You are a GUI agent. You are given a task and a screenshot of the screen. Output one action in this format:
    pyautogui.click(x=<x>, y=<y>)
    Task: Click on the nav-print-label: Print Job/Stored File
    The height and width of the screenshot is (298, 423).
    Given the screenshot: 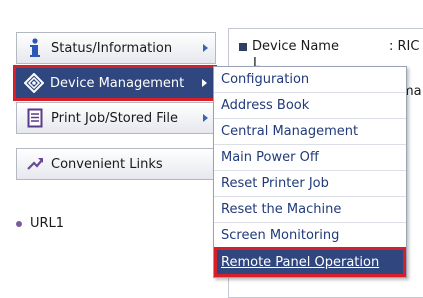 What is the action you would take?
    pyautogui.click(x=114, y=118)
    